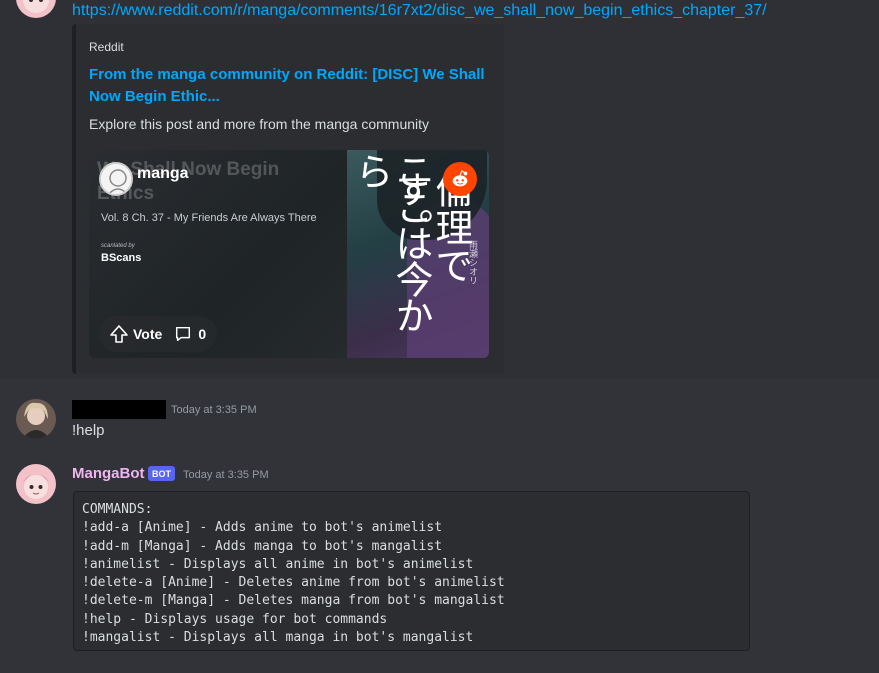 The image size is (879, 673). I want to click on scanlated-by-label: scanlated by, so click(118, 246).